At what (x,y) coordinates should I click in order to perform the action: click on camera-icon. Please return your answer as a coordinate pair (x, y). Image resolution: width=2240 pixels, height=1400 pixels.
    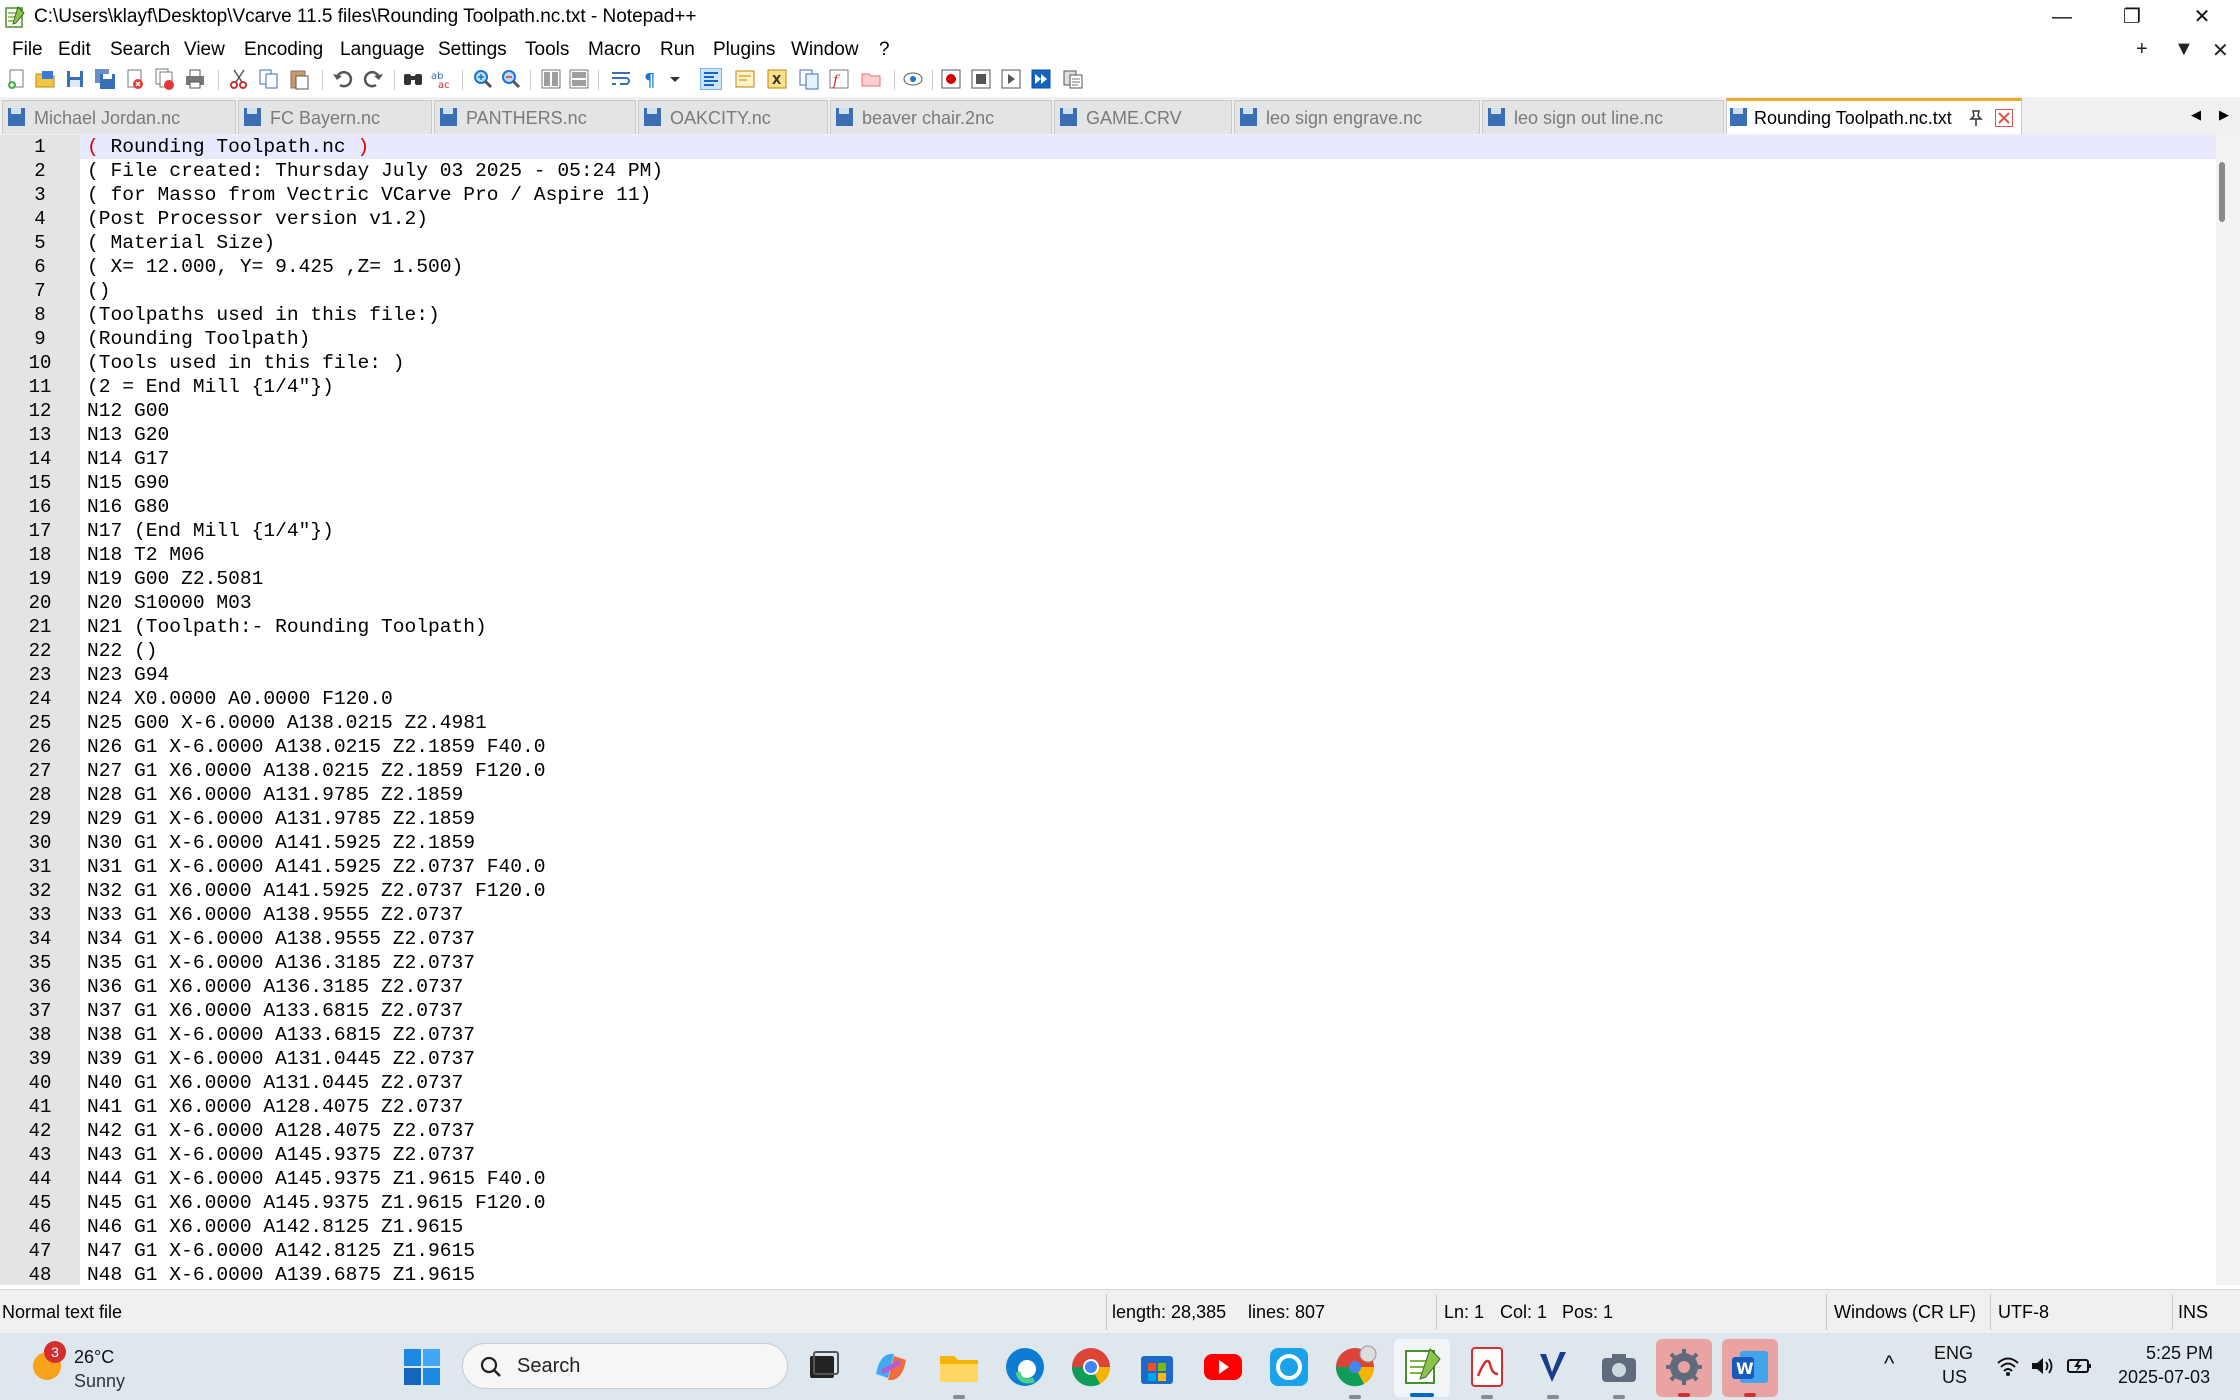
    Looking at the image, I should click on (1619, 1367).